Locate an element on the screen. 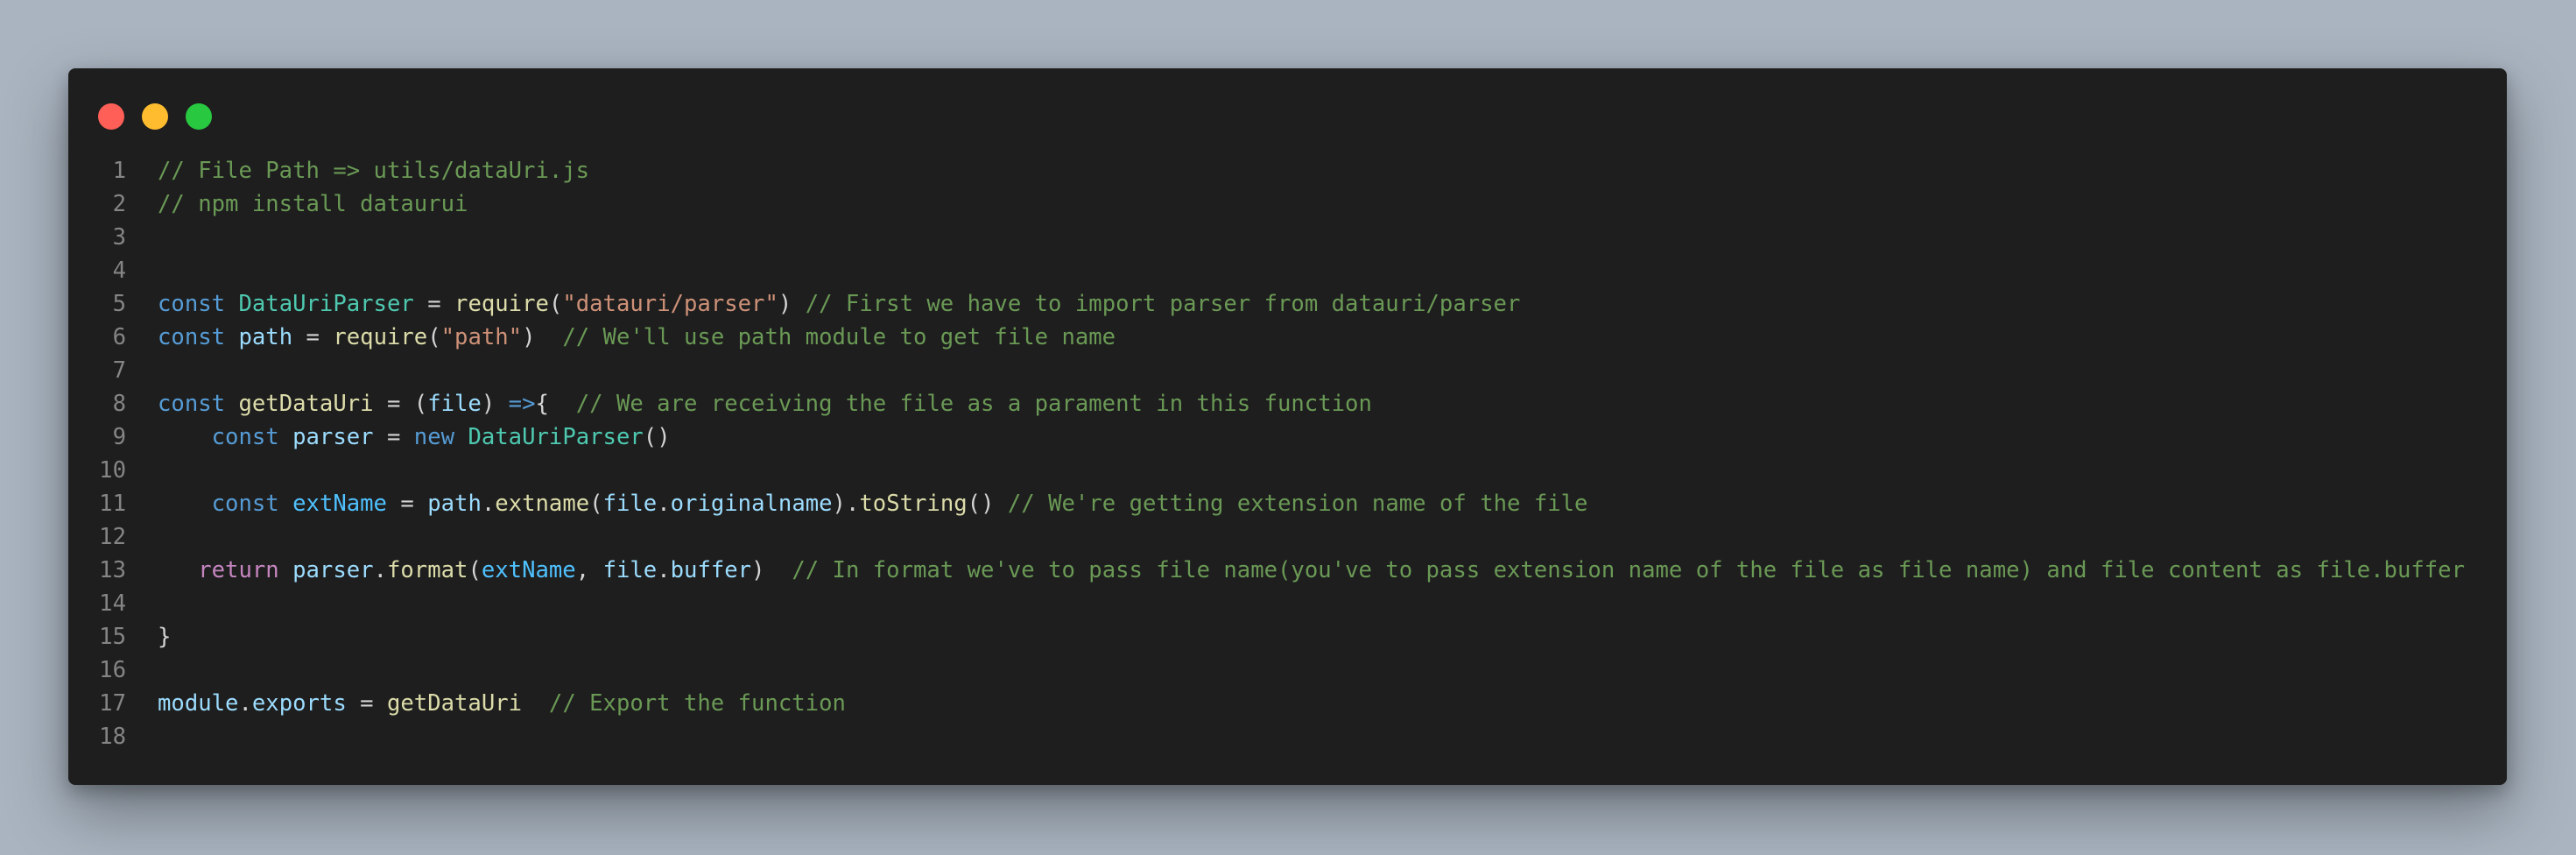 This screenshot has height=855, width=2576. maximize-icon is located at coordinates (199, 117).